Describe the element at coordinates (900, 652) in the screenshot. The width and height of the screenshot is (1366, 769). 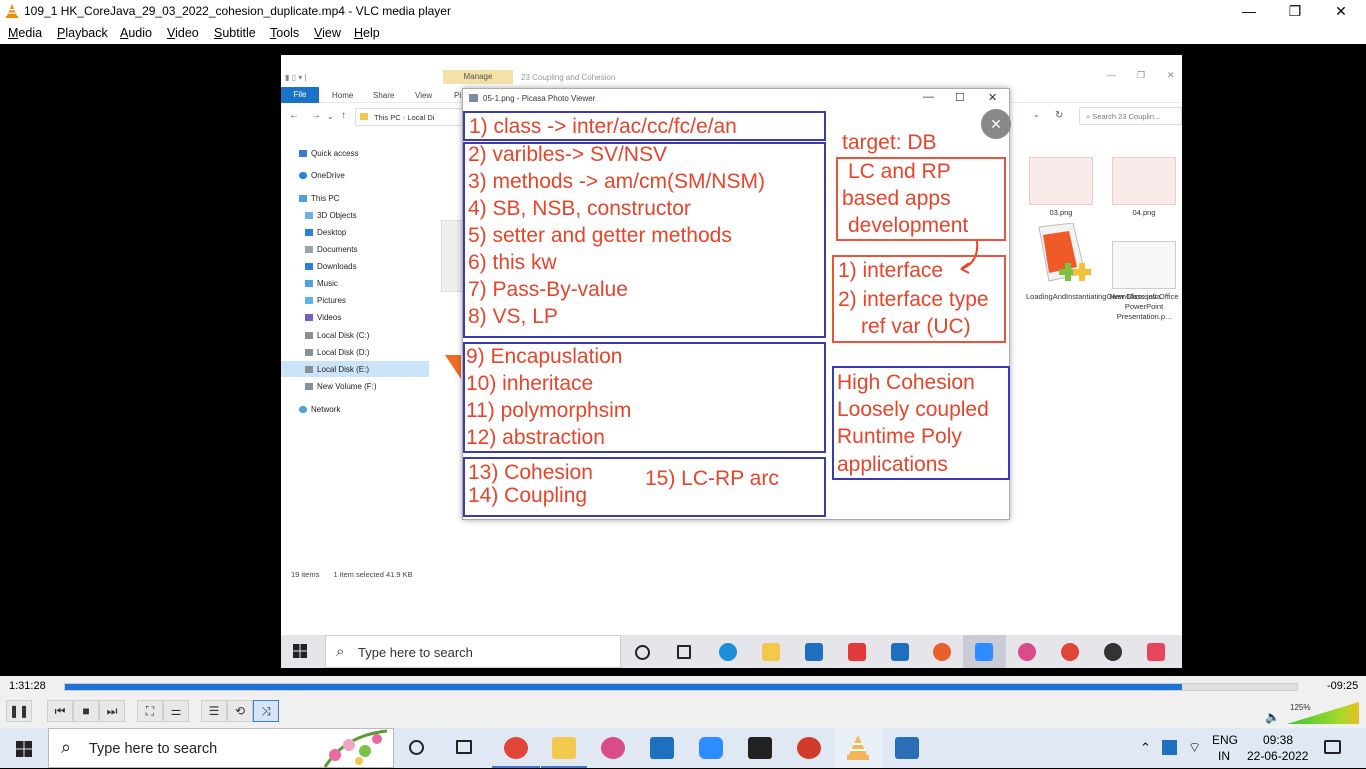
I see `mail-icon` at that location.